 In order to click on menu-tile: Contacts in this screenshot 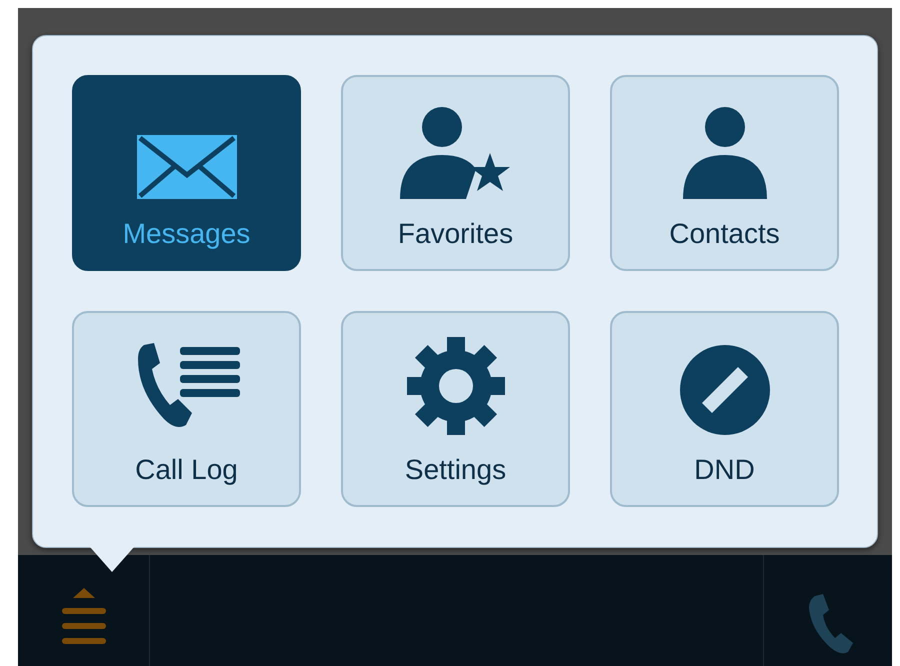, I will do `click(724, 173)`.